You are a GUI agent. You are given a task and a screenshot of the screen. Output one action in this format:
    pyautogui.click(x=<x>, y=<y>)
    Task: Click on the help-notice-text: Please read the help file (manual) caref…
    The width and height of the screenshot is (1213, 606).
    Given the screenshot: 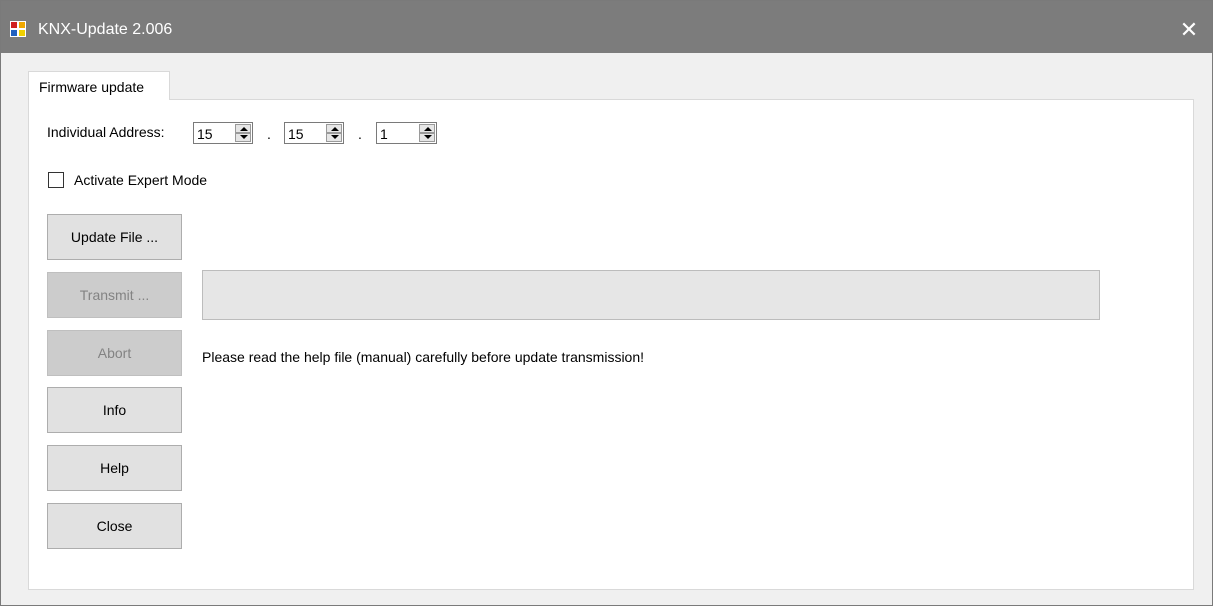 What is the action you would take?
    pyautogui.click(x=423, y=357)
    